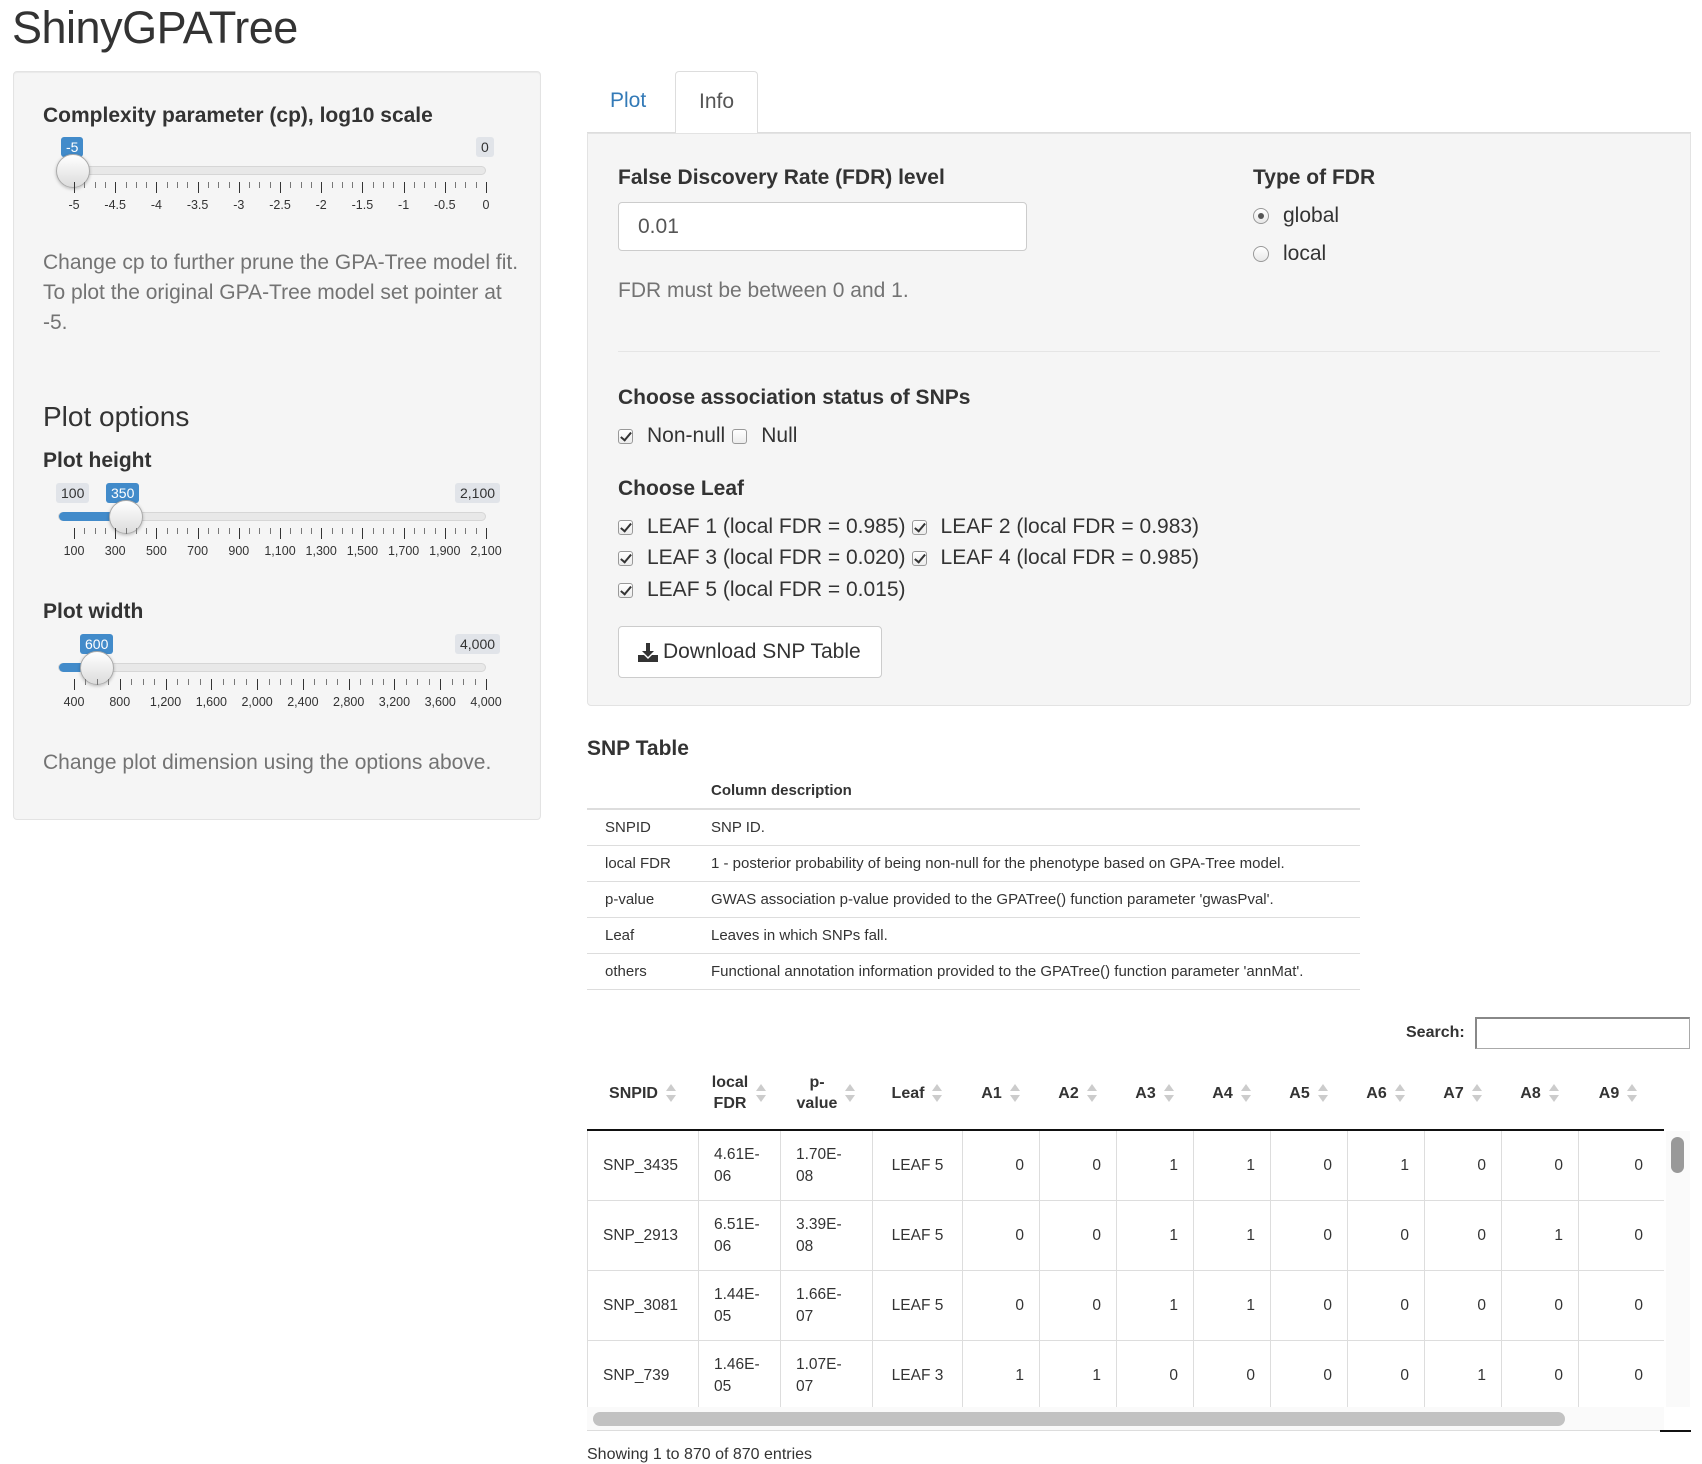 Image resolution: width=1702 pixels, height=1464 pixels. I want to click on checkbox-null, so click(740, 436).